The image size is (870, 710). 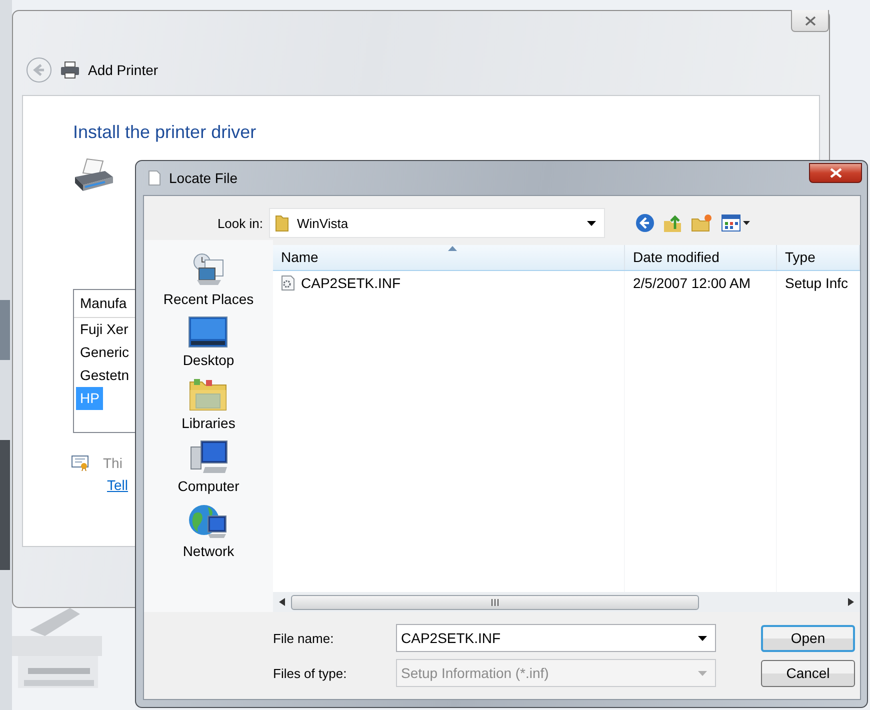 What do you see at coordinates (817, 283) in the screenshot?
I see `type-cell-text: Setup Infc` at bounding box center [817, 283].